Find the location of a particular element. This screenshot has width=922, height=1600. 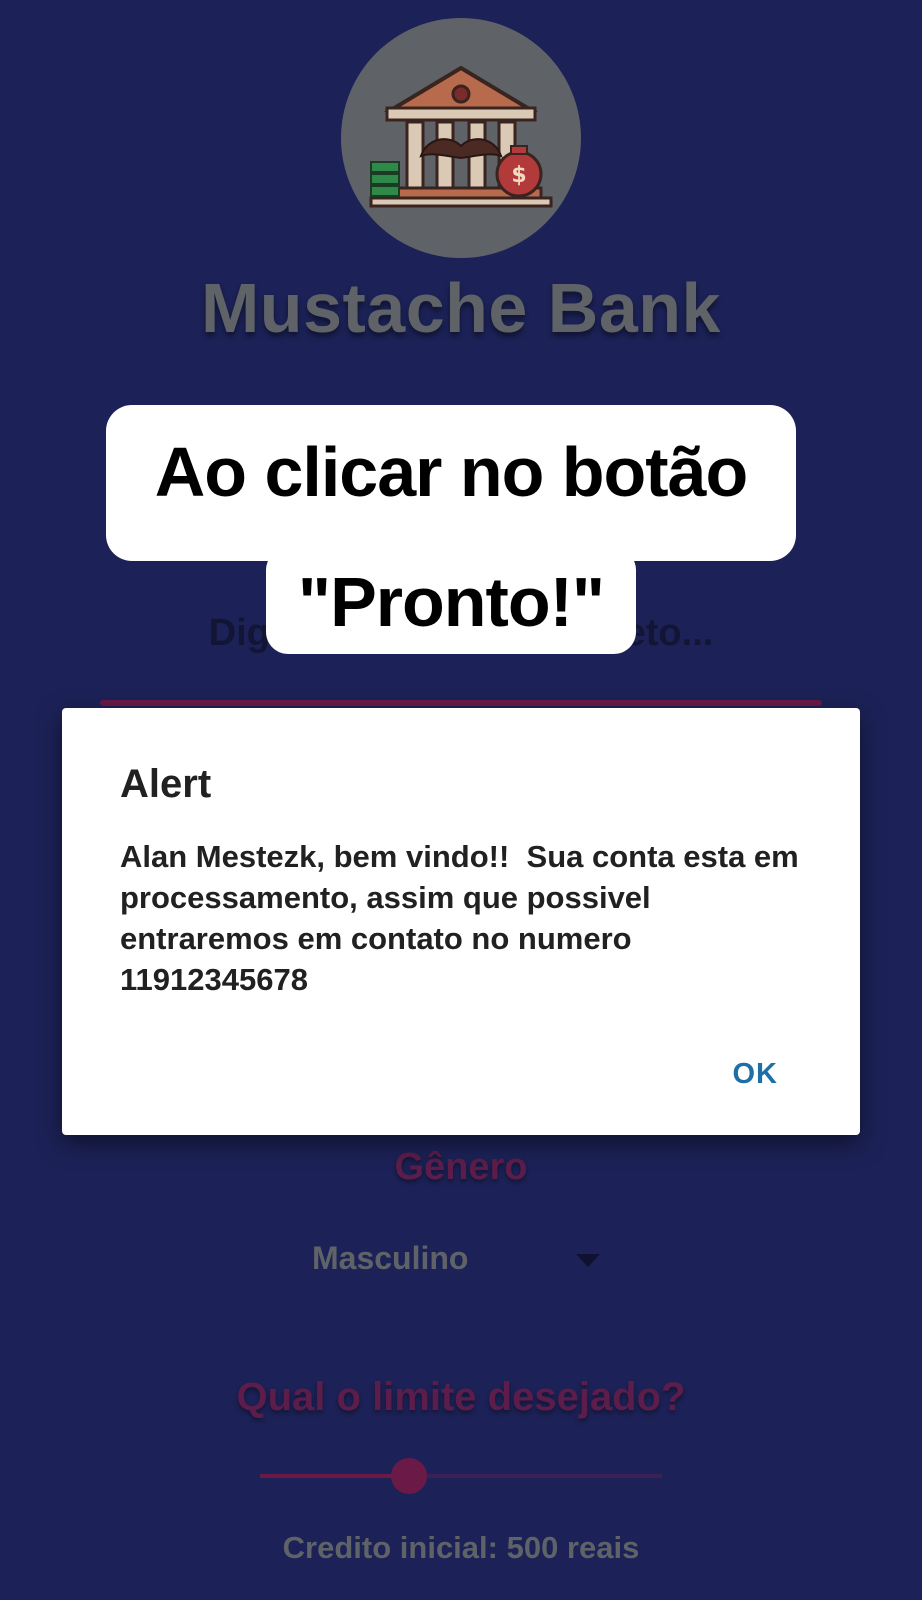

name-input-underline is located at coordinates (461, 703).